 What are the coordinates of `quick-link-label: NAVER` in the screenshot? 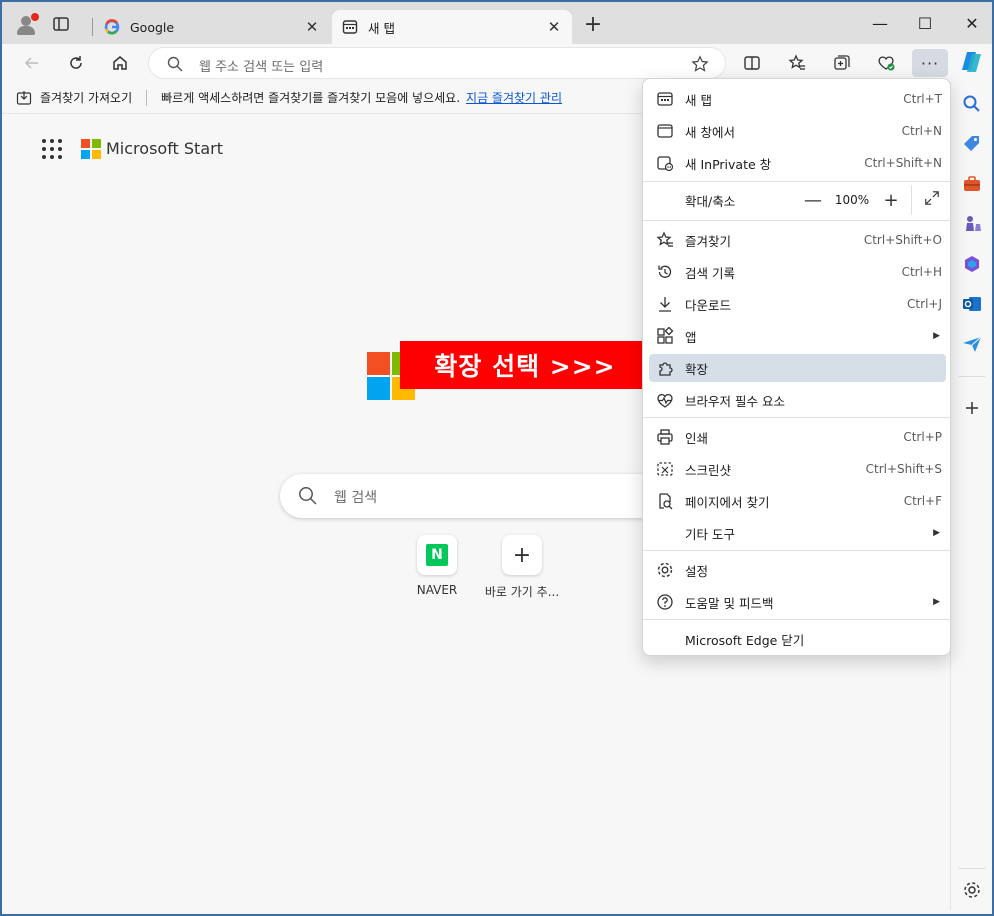 It's located at (437, 590).